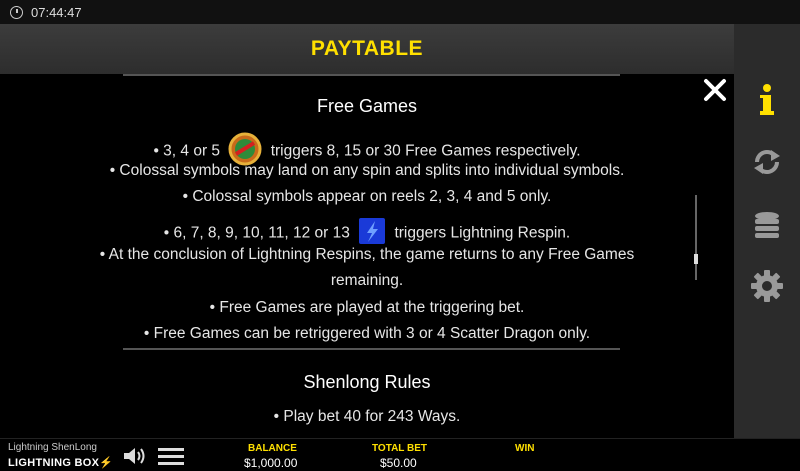 This screenshot has width=800, height=471. Describe the element at coordinates (367, 106) in the screenshot. I see `free-games-heading: Free Games` at that location.